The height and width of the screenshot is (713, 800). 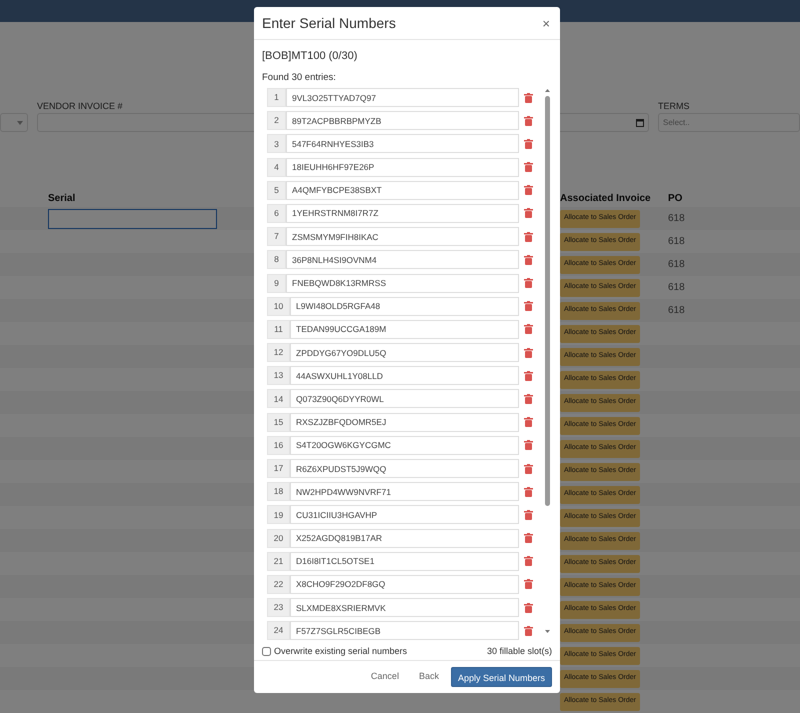 What do you see at coordinates (278, 352) in the screenshot?
I see `index-label: 12` at bounding box center [278, 352].